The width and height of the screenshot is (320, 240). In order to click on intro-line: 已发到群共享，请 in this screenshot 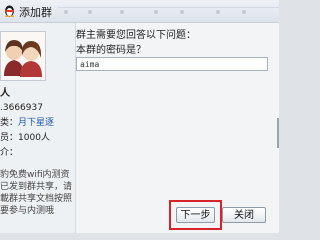, I will do `click(36, 187)`.